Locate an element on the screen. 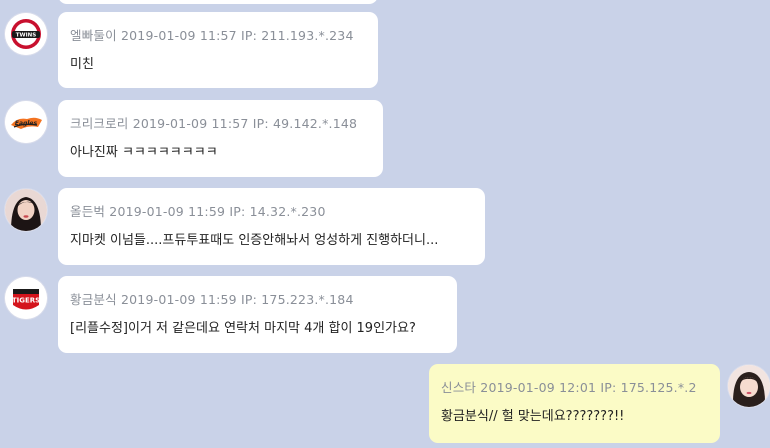  message-meta: 황금분식 2019-01-09 11:59 IP: 175.223.*.184 is located at coordinates (212, 298).